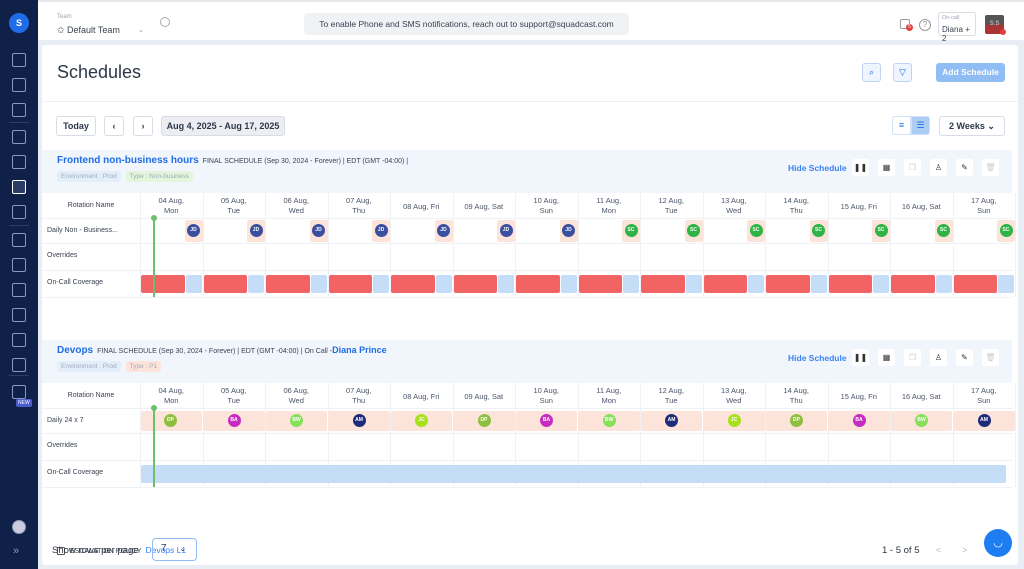 This screenshot has width=1024, height=569. What do you see at coordinates (141, 30) in the screenshot?
I see `chevron-down-icon: ⌄` at bounding box center [141, 30].